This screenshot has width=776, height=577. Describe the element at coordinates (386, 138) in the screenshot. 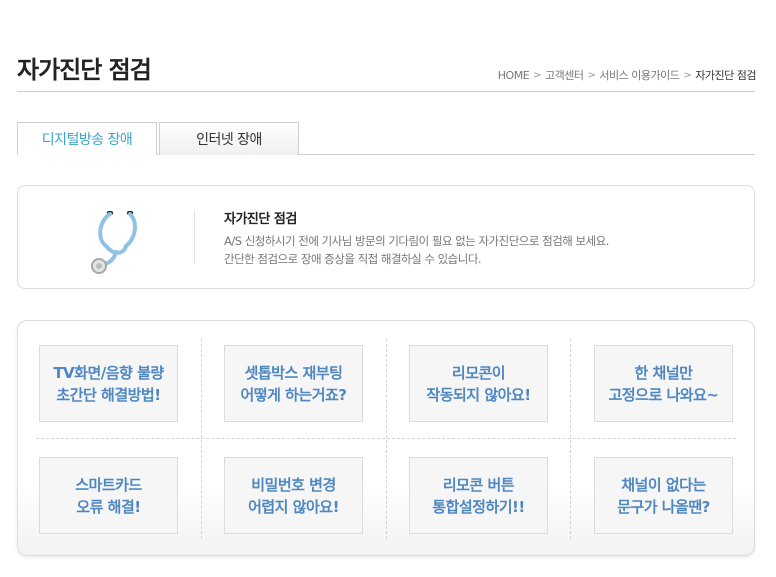

I see `tab-bar: 디지털방송 장애 인터넷 장애` at that location.